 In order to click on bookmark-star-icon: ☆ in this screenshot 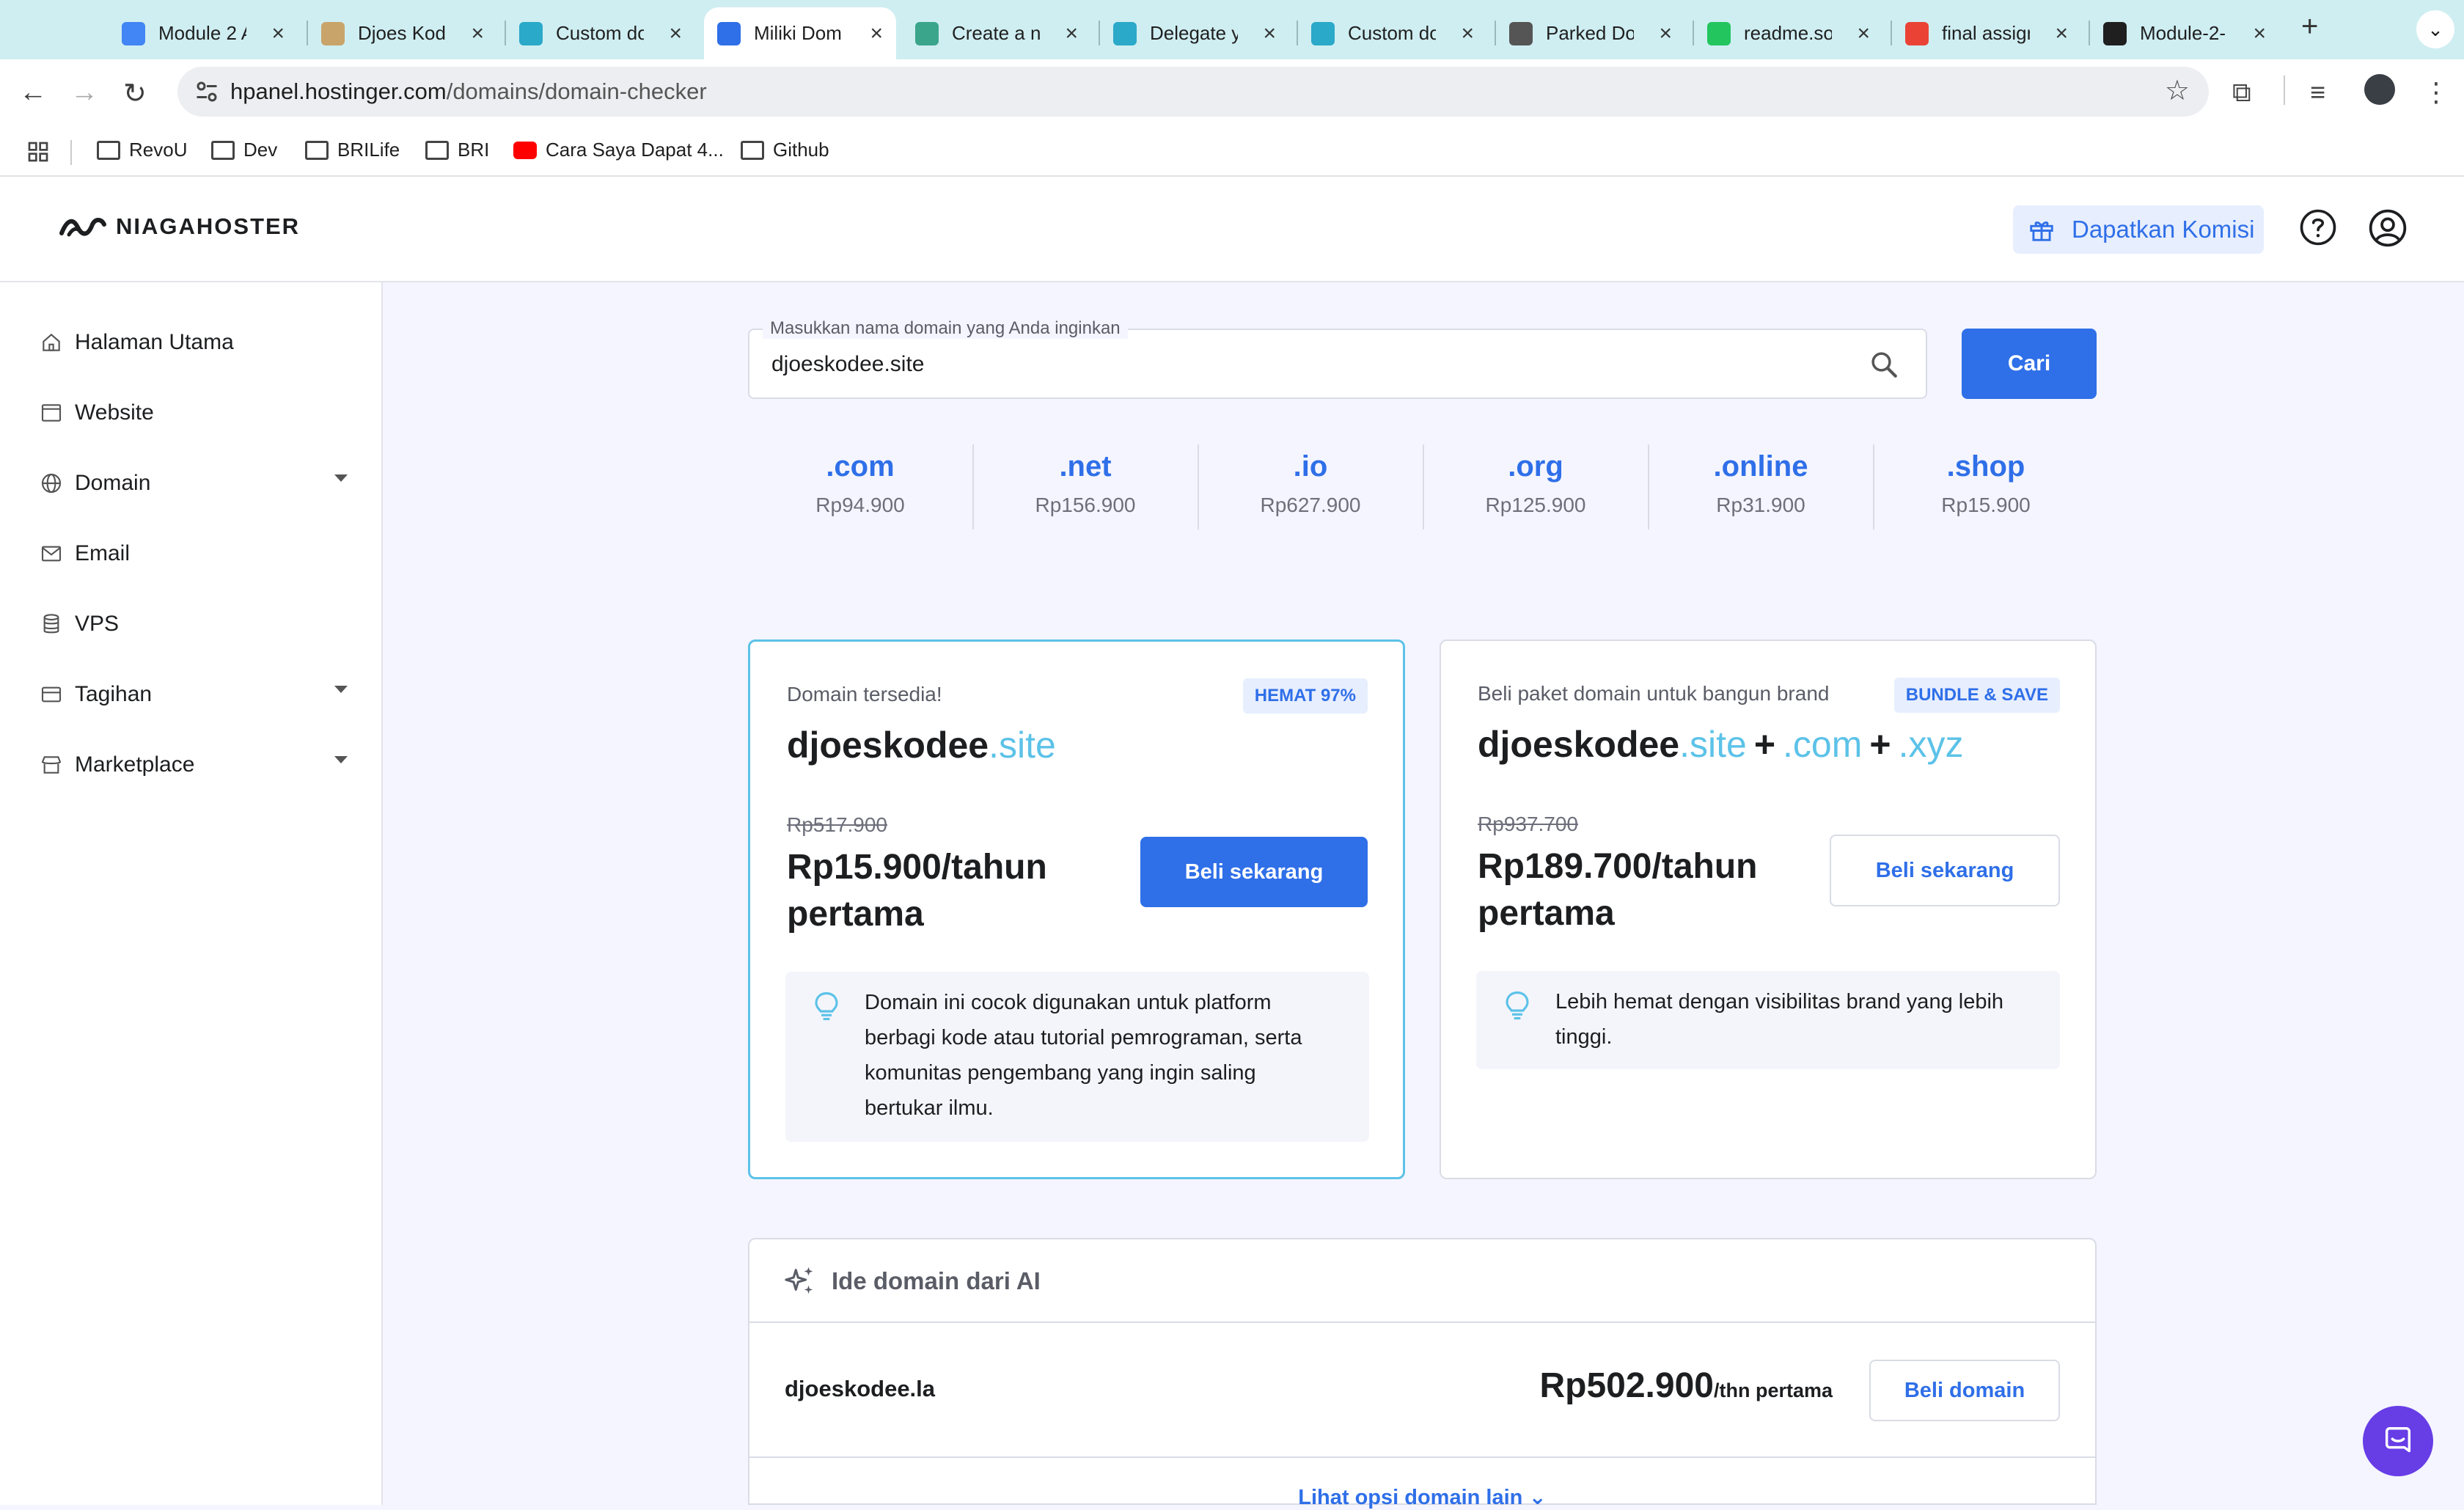, I will do `click(2177, 90)`.